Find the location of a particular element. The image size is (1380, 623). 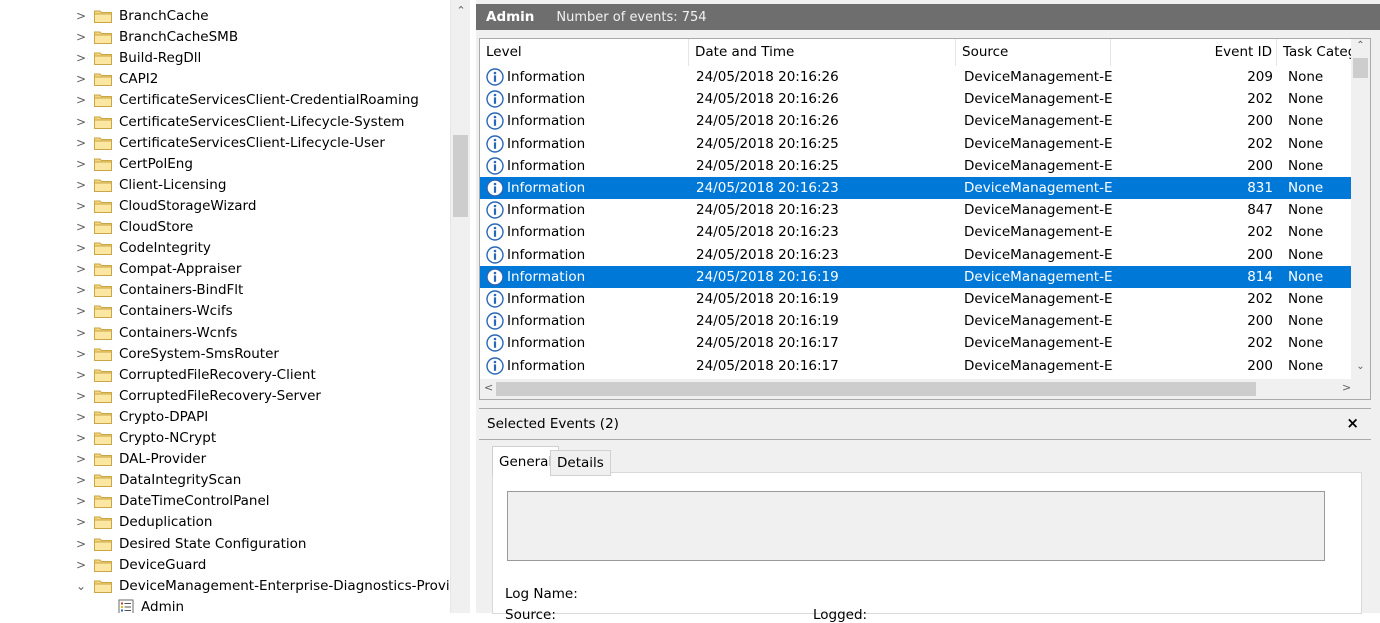

tree-item: > Deduplication is located at coordinates (225, 522).